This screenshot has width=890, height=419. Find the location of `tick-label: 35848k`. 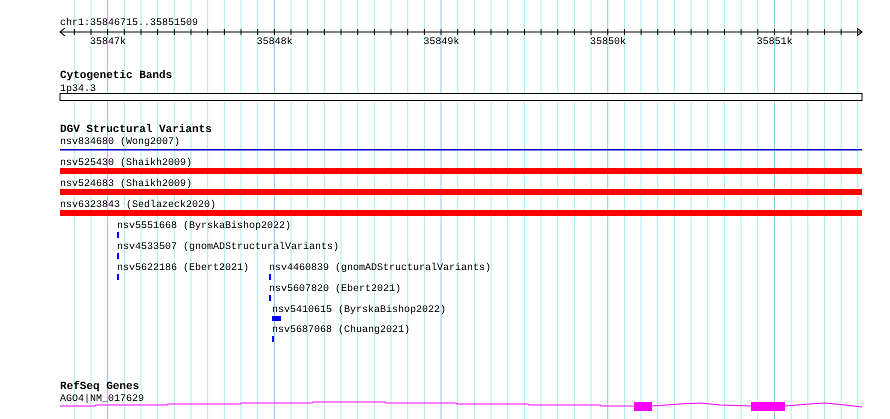

tick-label: 35848k is located at coordinates (274, 42).